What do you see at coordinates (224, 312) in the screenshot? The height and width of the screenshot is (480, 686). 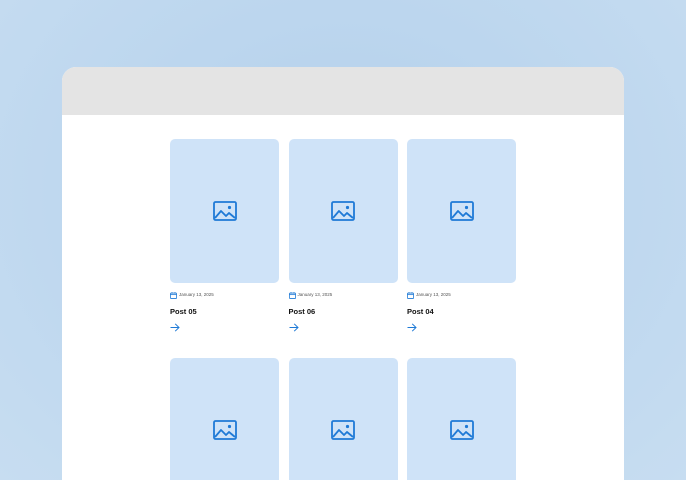 I see `post-title: Post 05` at bounding box center [224, 312].